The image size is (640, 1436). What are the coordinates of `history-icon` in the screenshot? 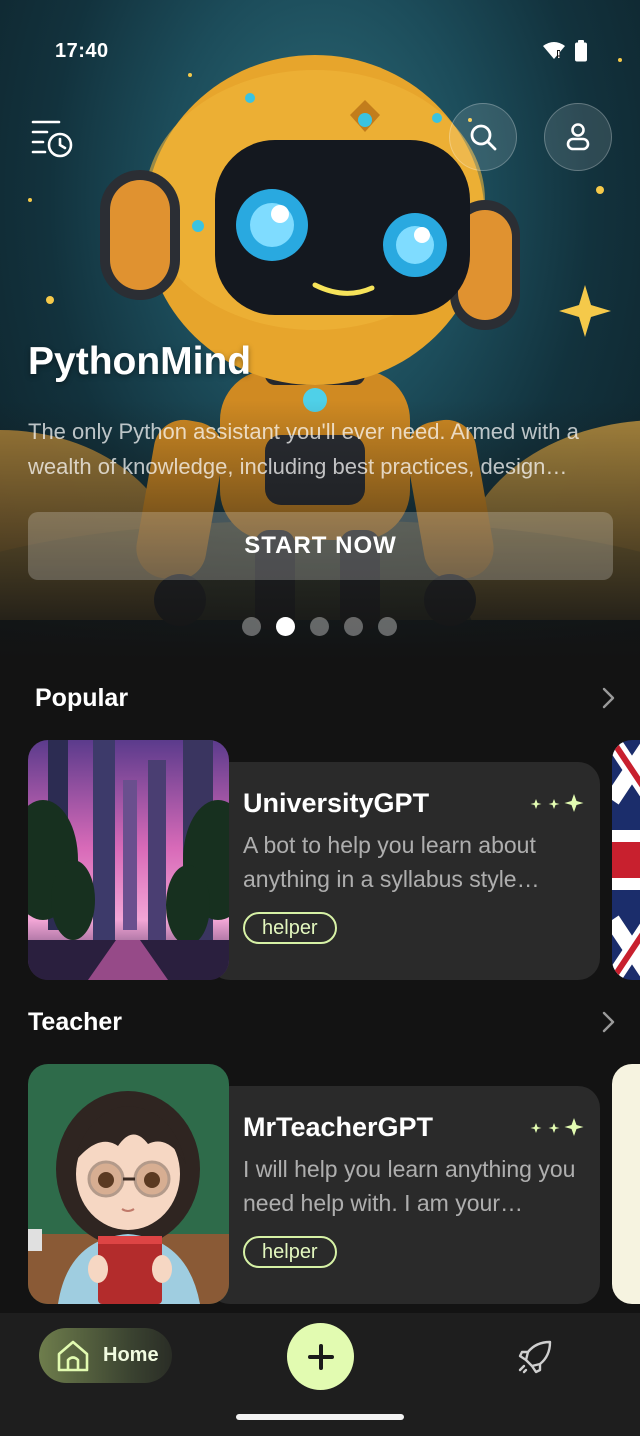 It's located at (52, 139).